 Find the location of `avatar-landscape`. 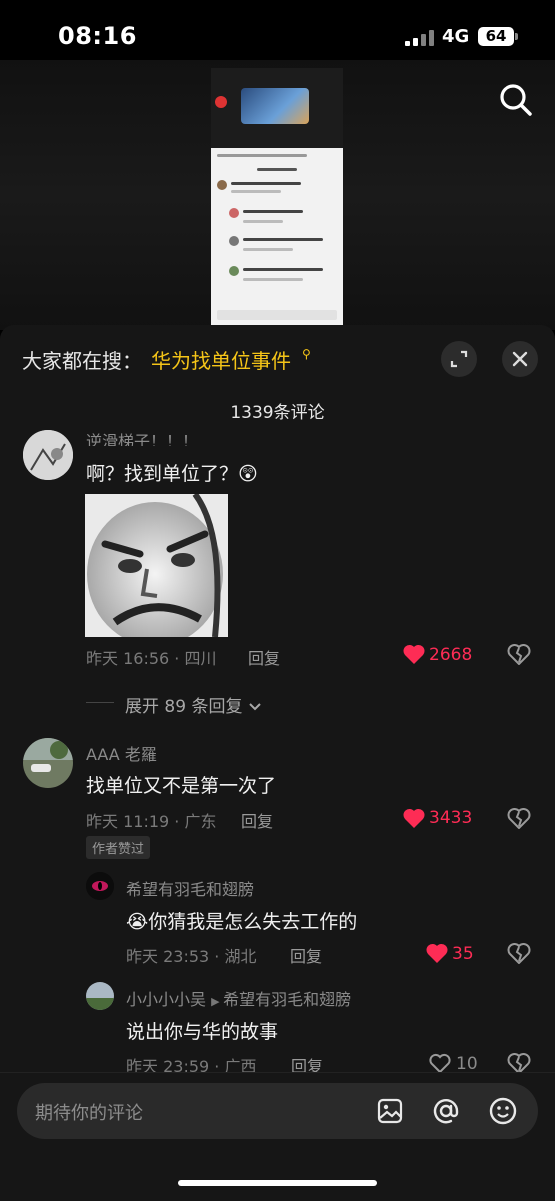

avatar-landscape is located at coordinates (48, 763).